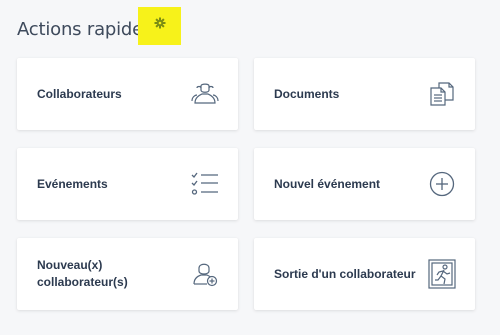  Describe the element at coordinates (442, 94) in the screenshot. I see `documents-icon` at that location.